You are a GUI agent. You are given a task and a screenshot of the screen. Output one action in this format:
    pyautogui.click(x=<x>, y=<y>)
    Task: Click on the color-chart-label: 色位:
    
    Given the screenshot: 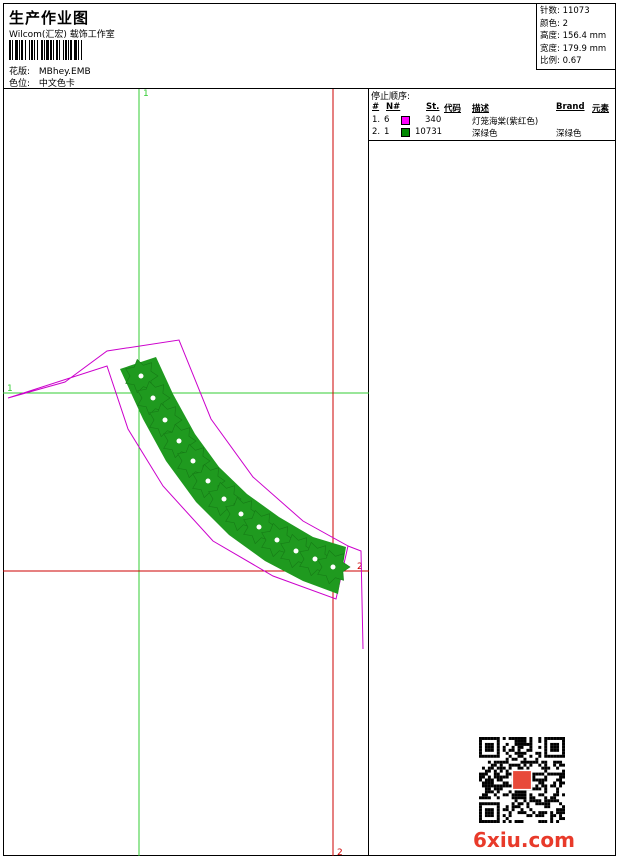 What is the action you would take?
    pyautogui.click(x=20, y=84)
    